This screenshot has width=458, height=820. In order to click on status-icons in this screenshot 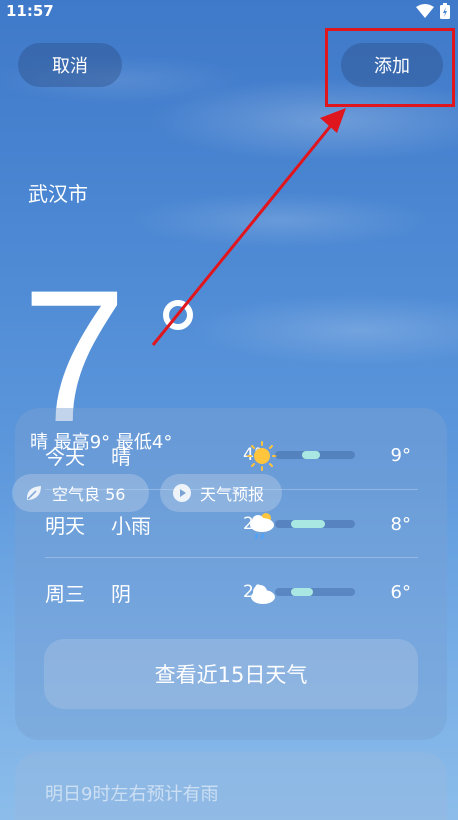, I will do `click(433, 11)`.